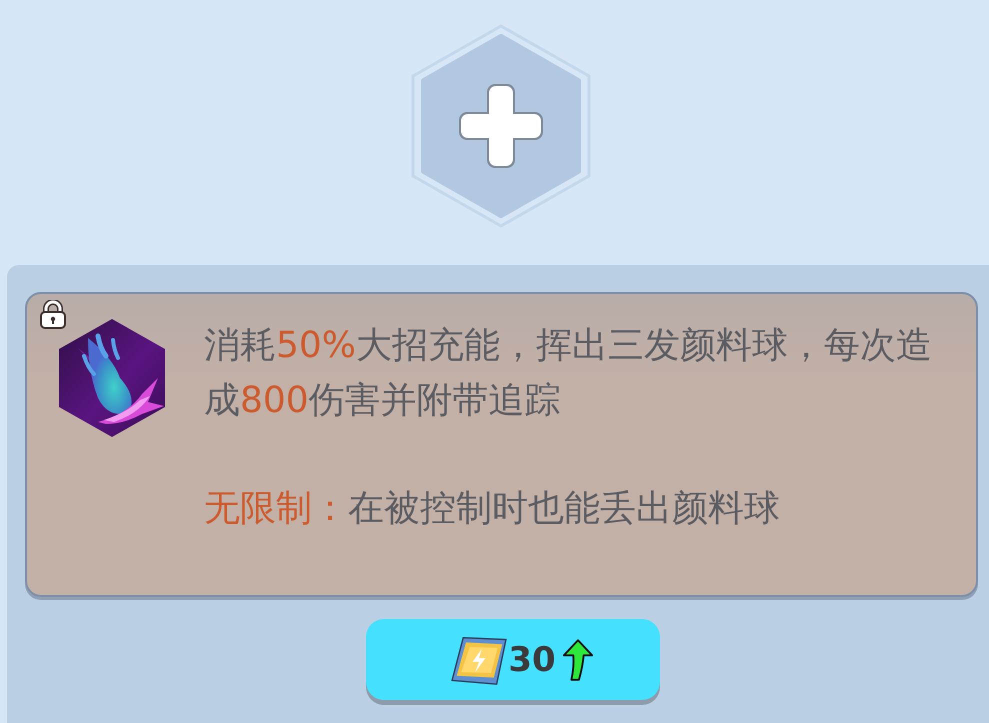 The height and width of the screenshot is (723, 989). I want to click on comet-skill-icon, so click(112, 378).